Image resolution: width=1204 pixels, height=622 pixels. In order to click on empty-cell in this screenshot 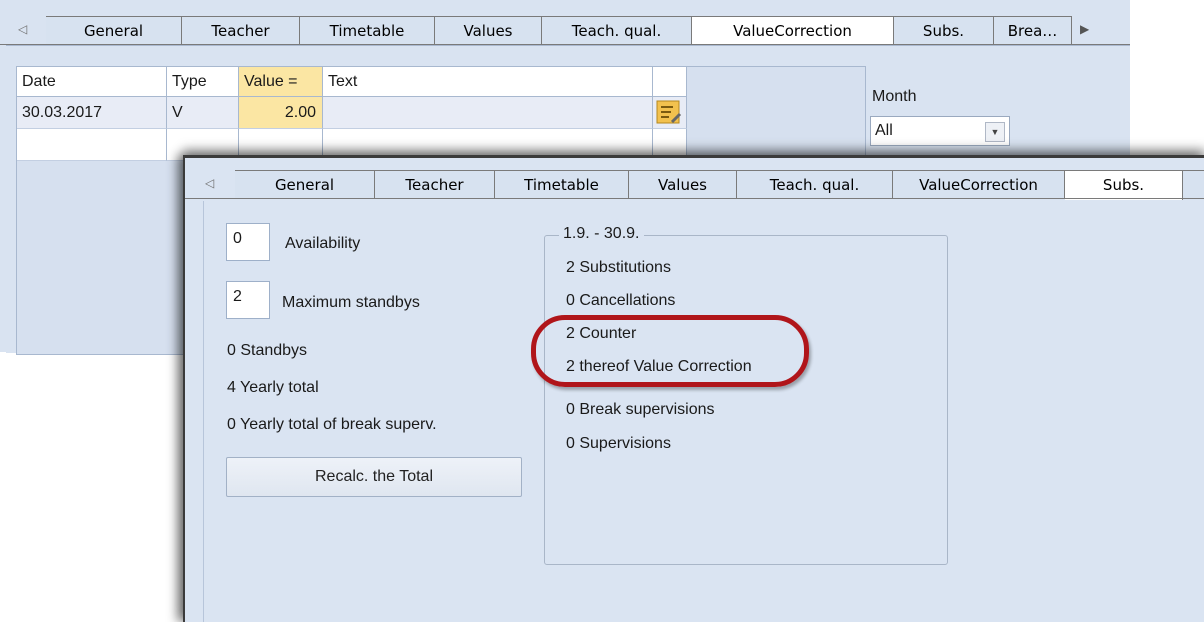, I will do `click(92, 145)`.